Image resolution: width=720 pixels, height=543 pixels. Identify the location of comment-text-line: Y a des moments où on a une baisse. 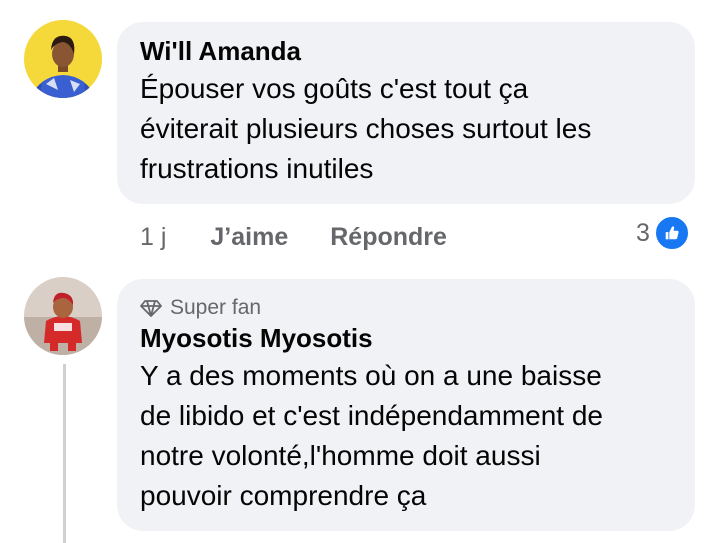
(371, 375).